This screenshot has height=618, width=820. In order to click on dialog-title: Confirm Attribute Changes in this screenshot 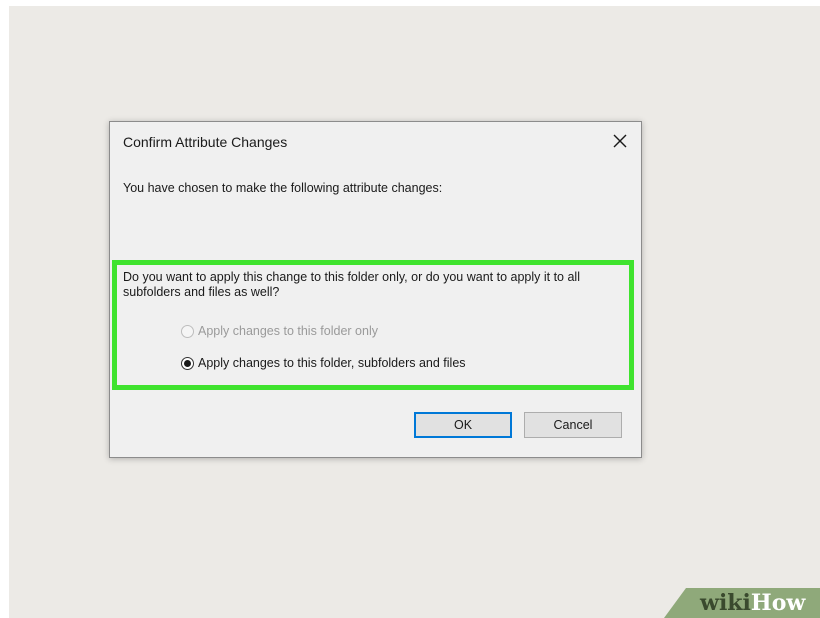, I will do `click(205, 142)`.